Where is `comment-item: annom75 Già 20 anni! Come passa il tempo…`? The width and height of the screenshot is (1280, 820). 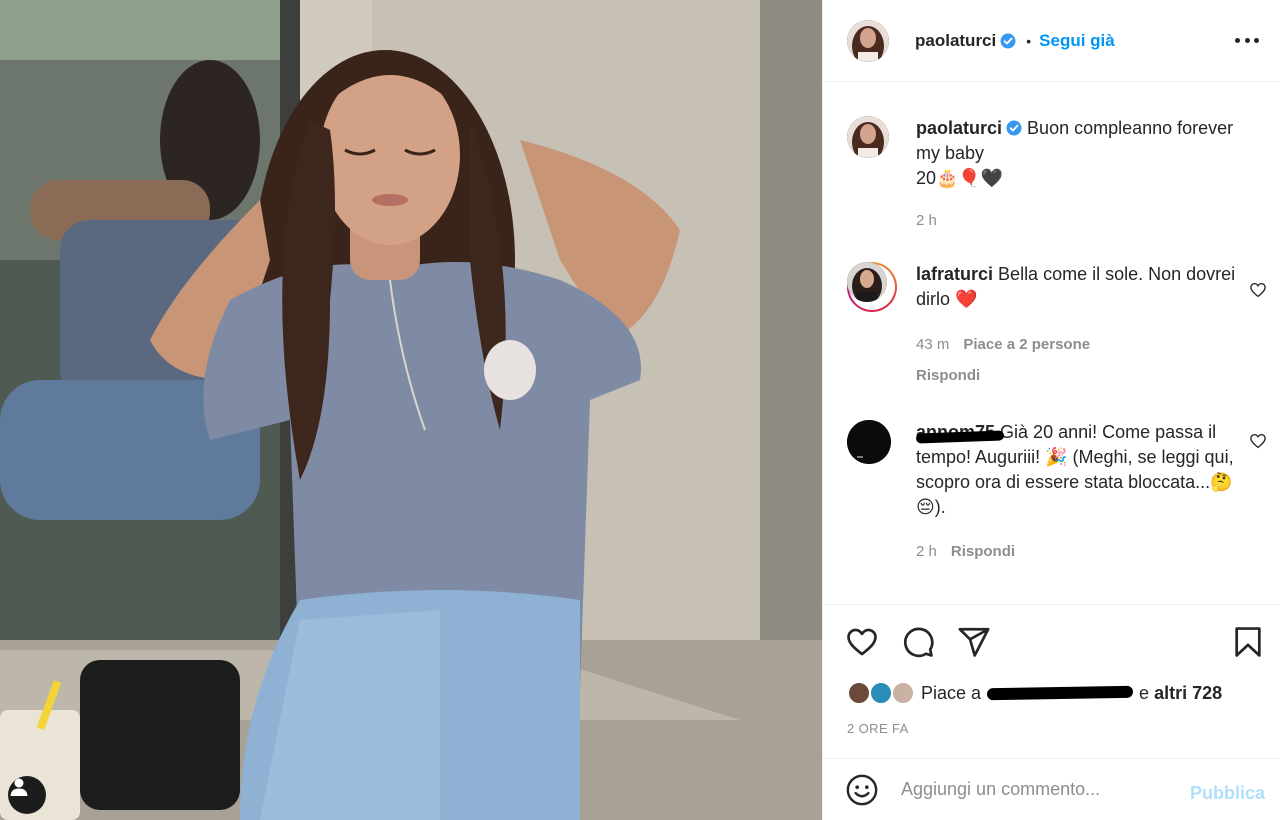
comment-item: annom75 Già 20 anni! Come passa il tempo… is located at coordinates (1057, 490).